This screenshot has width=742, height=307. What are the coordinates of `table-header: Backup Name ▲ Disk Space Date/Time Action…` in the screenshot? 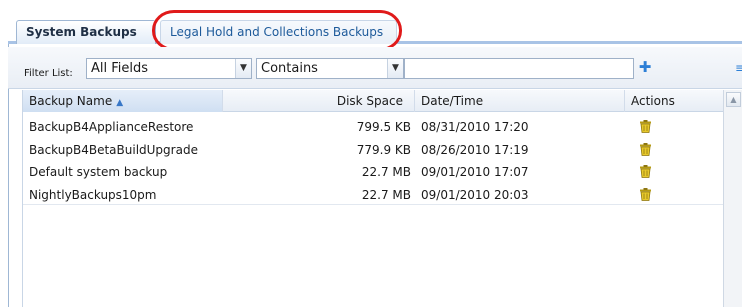 It's located at (373, 101).